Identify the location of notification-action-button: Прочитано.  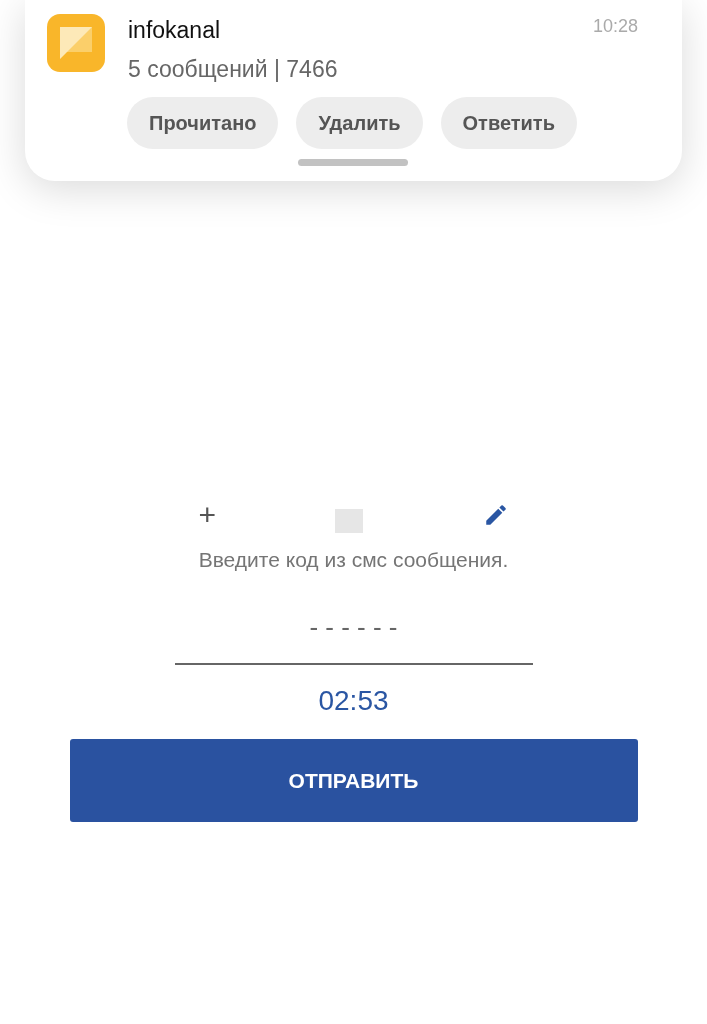
(203, 123).